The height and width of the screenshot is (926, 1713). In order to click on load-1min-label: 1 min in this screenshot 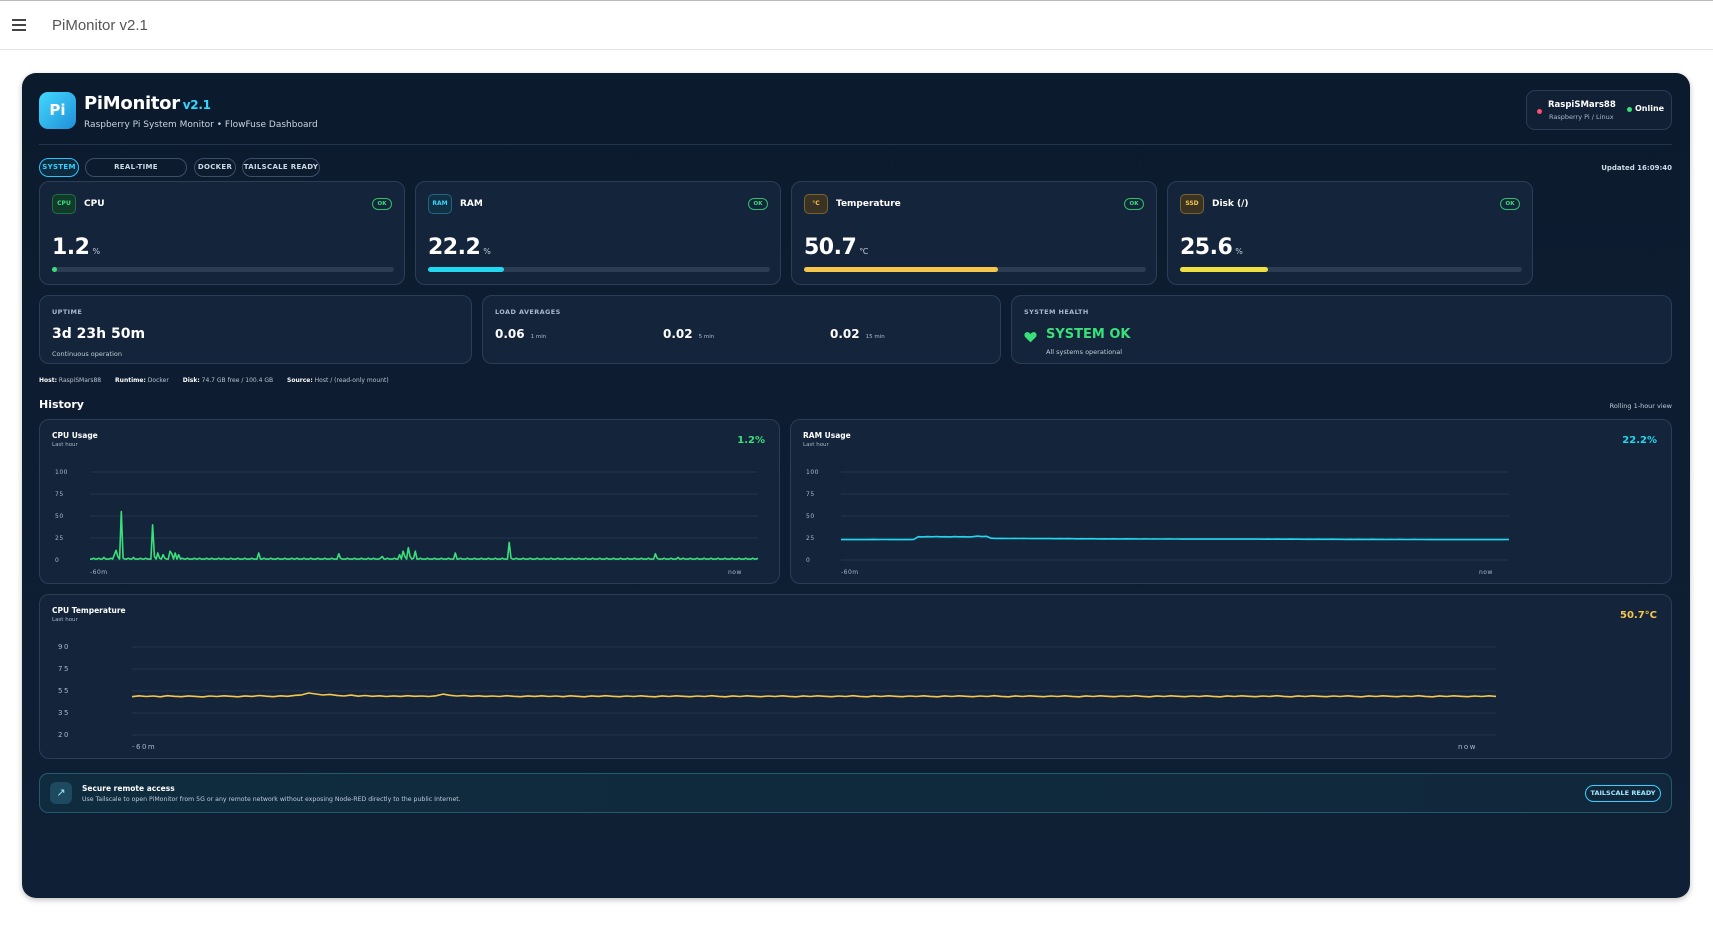, I will do `click(538, 337)`.